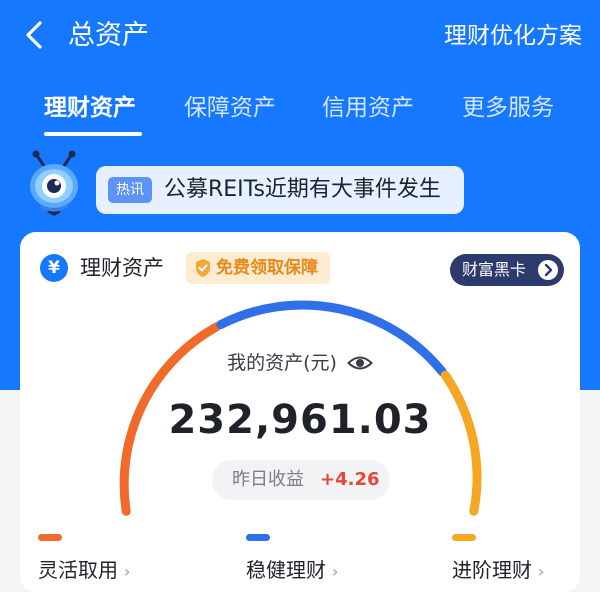 This screenshot has width=600, height=592. What do you see at coordinates (368, 108) in the screenshot?
I see `tab-credit-assets: 信用资产` at bounding box center [368, 108].